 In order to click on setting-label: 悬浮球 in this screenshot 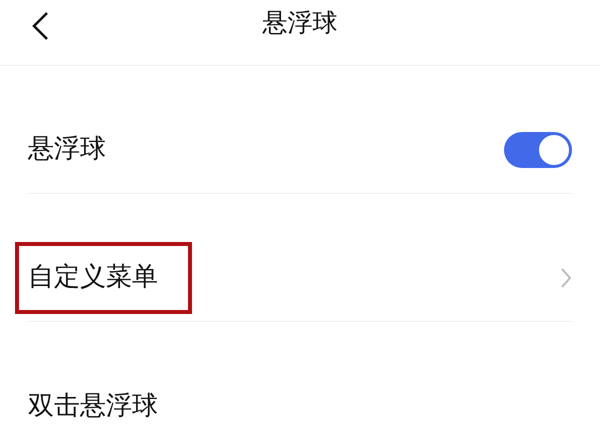, I will do `click(67, 149)`.